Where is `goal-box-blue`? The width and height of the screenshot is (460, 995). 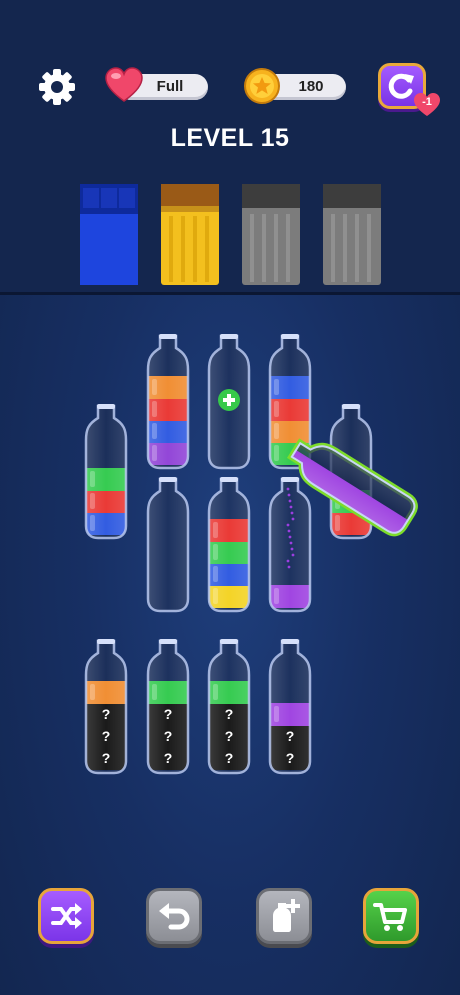
goal-box-blue is located at coordinates (109, 234).